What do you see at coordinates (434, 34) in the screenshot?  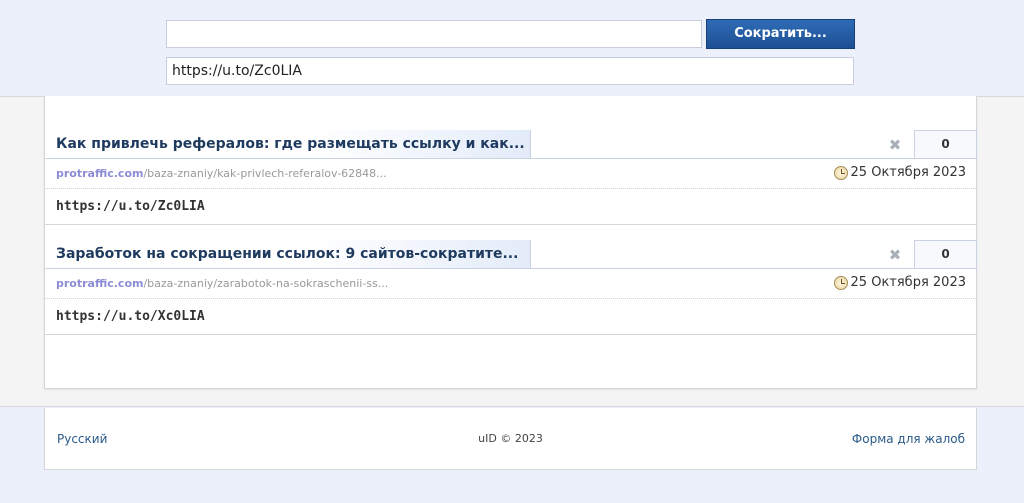 I see `url-input` at bounding box center [434, 34].